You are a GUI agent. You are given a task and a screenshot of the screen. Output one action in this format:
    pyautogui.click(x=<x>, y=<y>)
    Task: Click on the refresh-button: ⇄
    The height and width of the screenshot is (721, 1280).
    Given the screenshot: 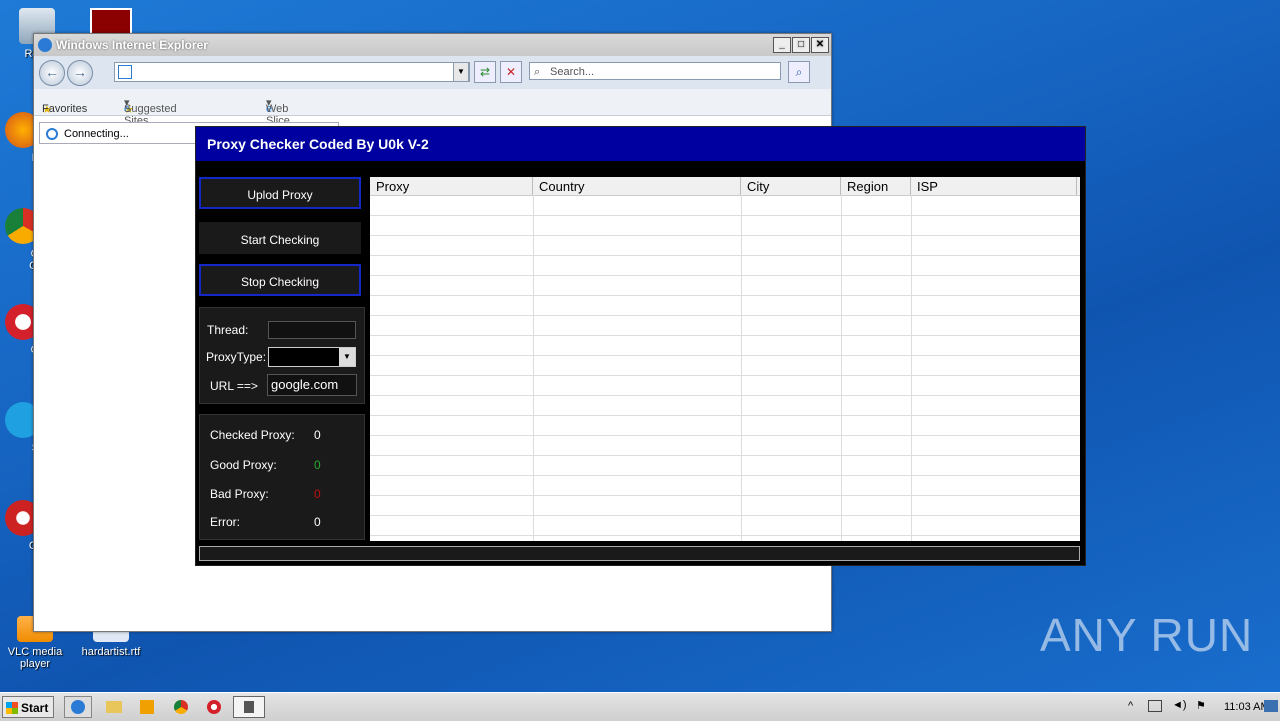 What is the action you would take?
    pyautogui.click(x=485, y=72)
    